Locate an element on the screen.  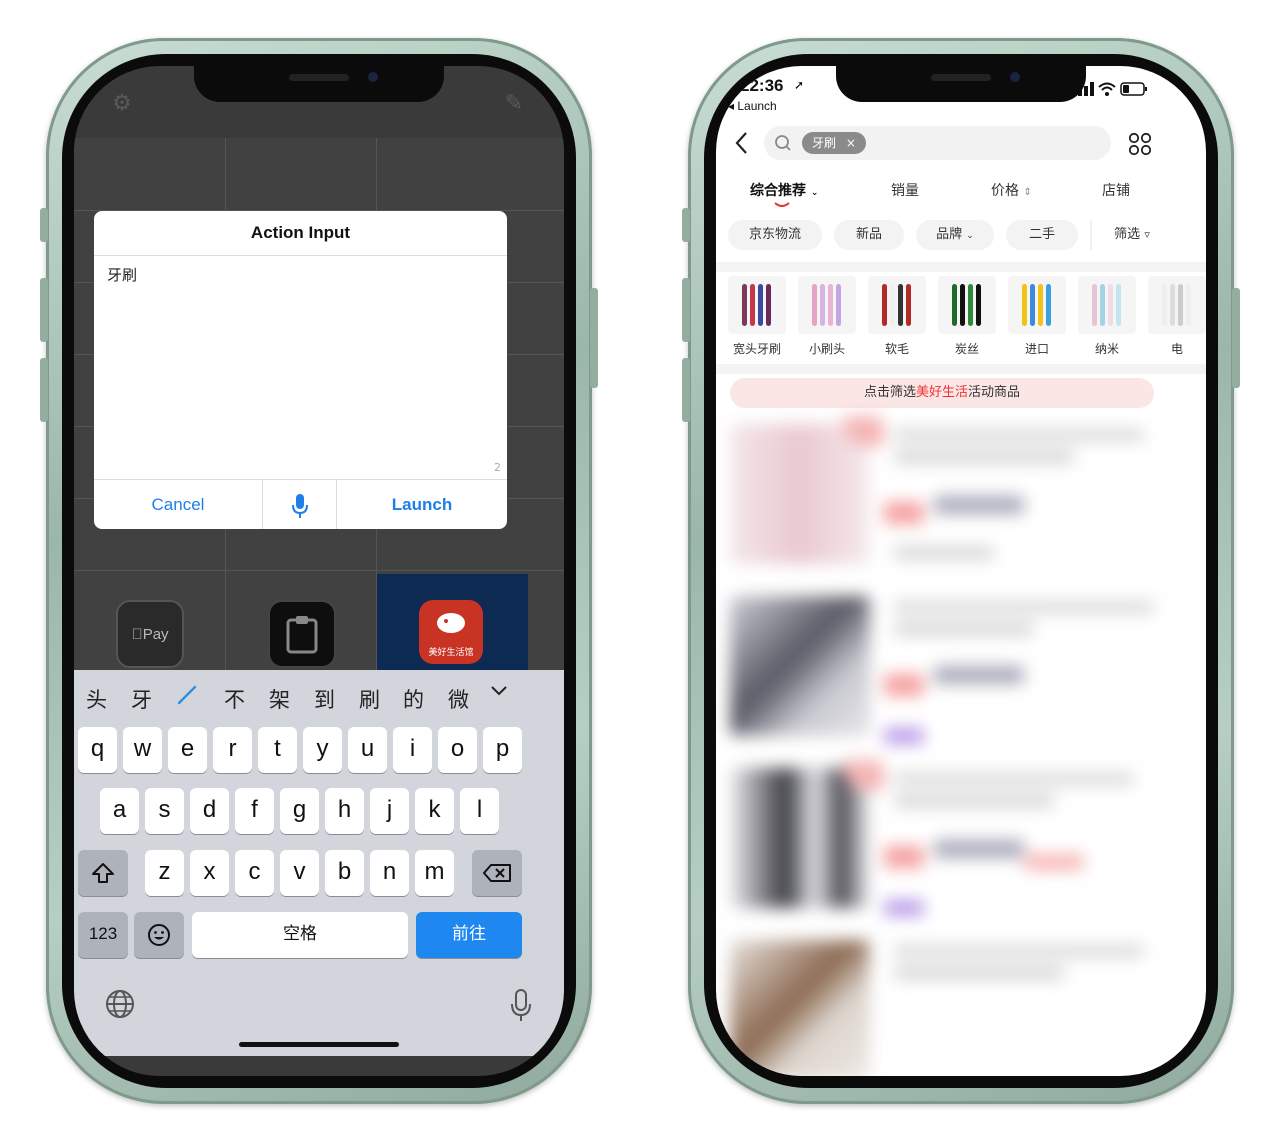
filter-brand: 品牌 ⌄ is located at coordinates (955, 235).